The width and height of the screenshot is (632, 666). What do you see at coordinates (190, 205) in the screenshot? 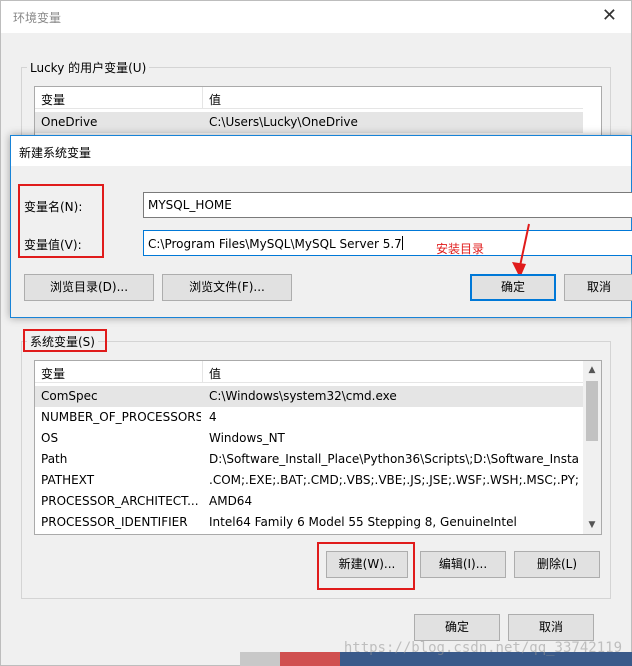
I see `variable-name-value: MYSQL_HOME` at bounding box center [190, 205].